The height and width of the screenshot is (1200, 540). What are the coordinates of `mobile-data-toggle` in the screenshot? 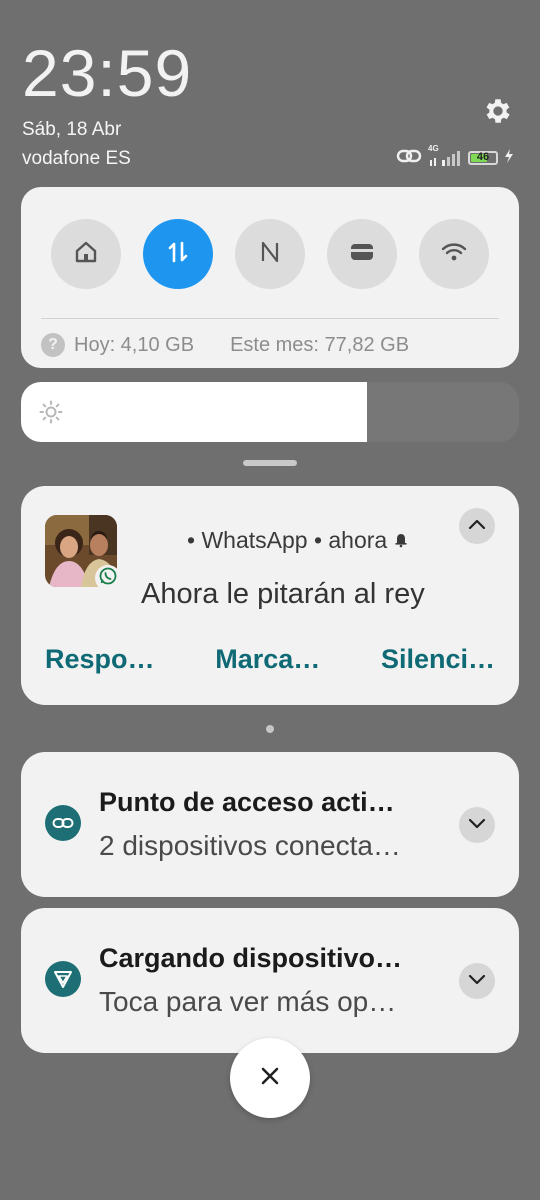 It's located at (178, 254).